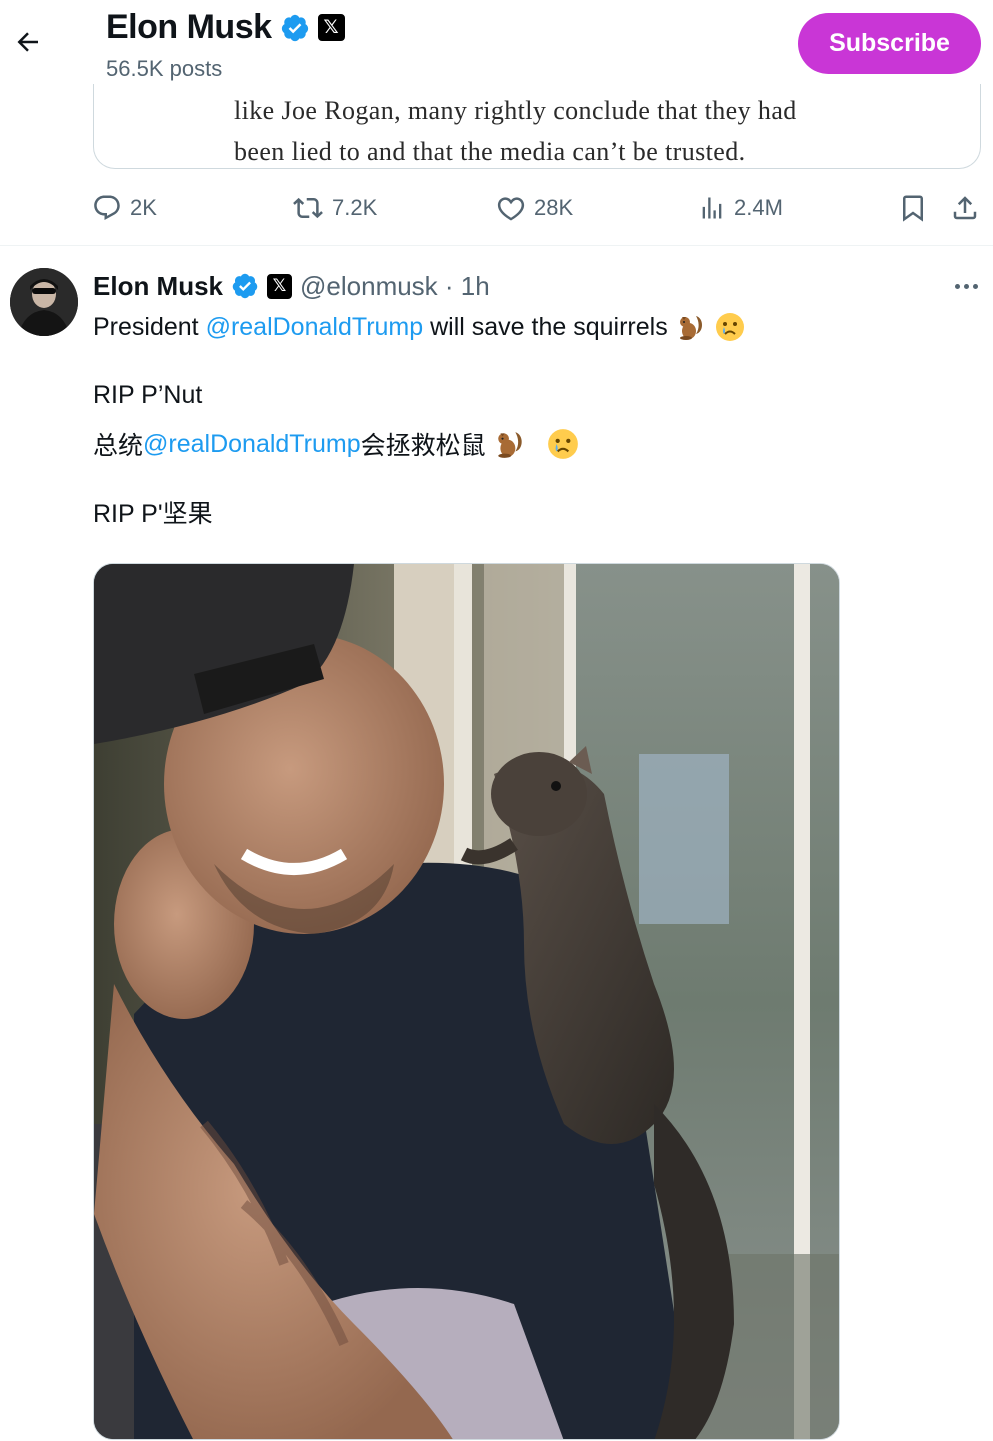  What do you see at coordinates (957, 286) in the screenshot?
I see `more-icon` at bounding box center [957, 286].